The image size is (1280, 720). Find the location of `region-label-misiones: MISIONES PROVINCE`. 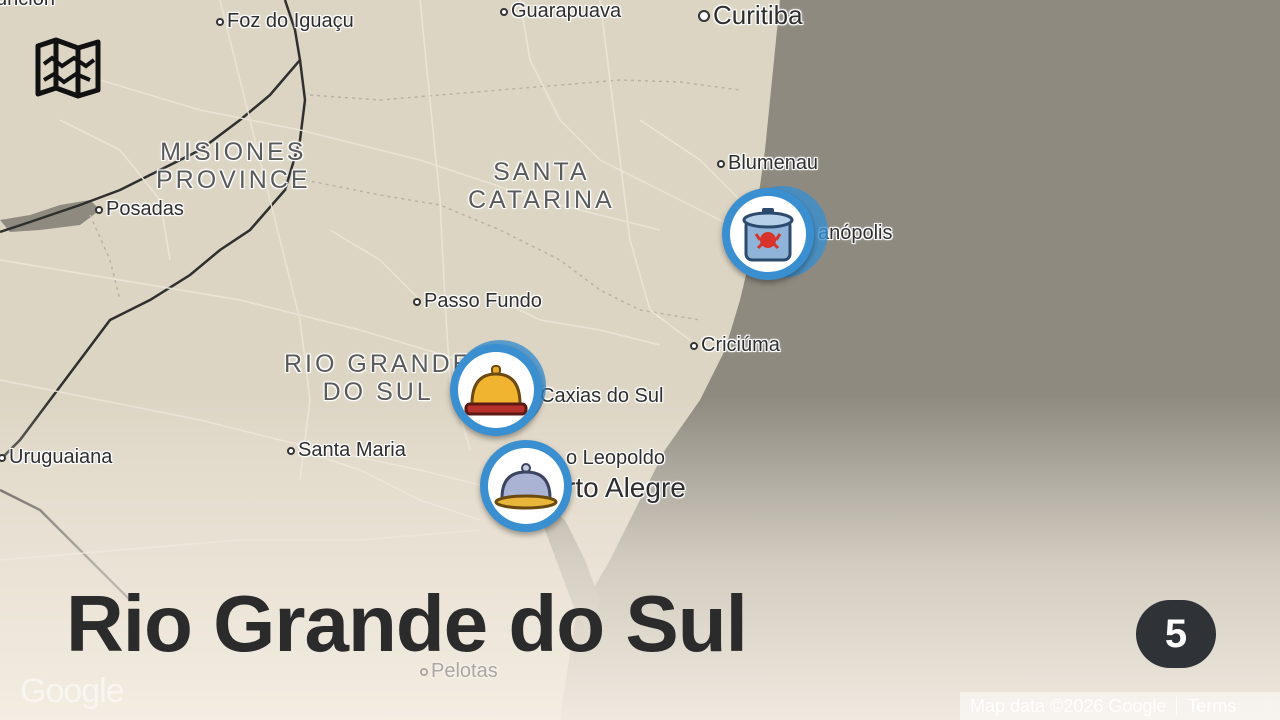

region-label-misiones: MISIONES PROVINCE is located at coordinates (233, 166).